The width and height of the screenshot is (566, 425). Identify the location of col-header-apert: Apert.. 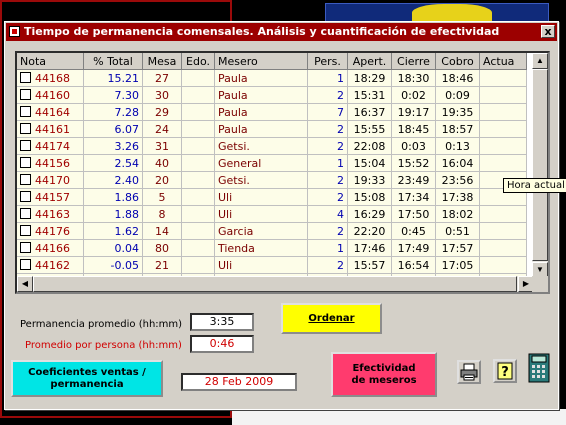
(369, 61).